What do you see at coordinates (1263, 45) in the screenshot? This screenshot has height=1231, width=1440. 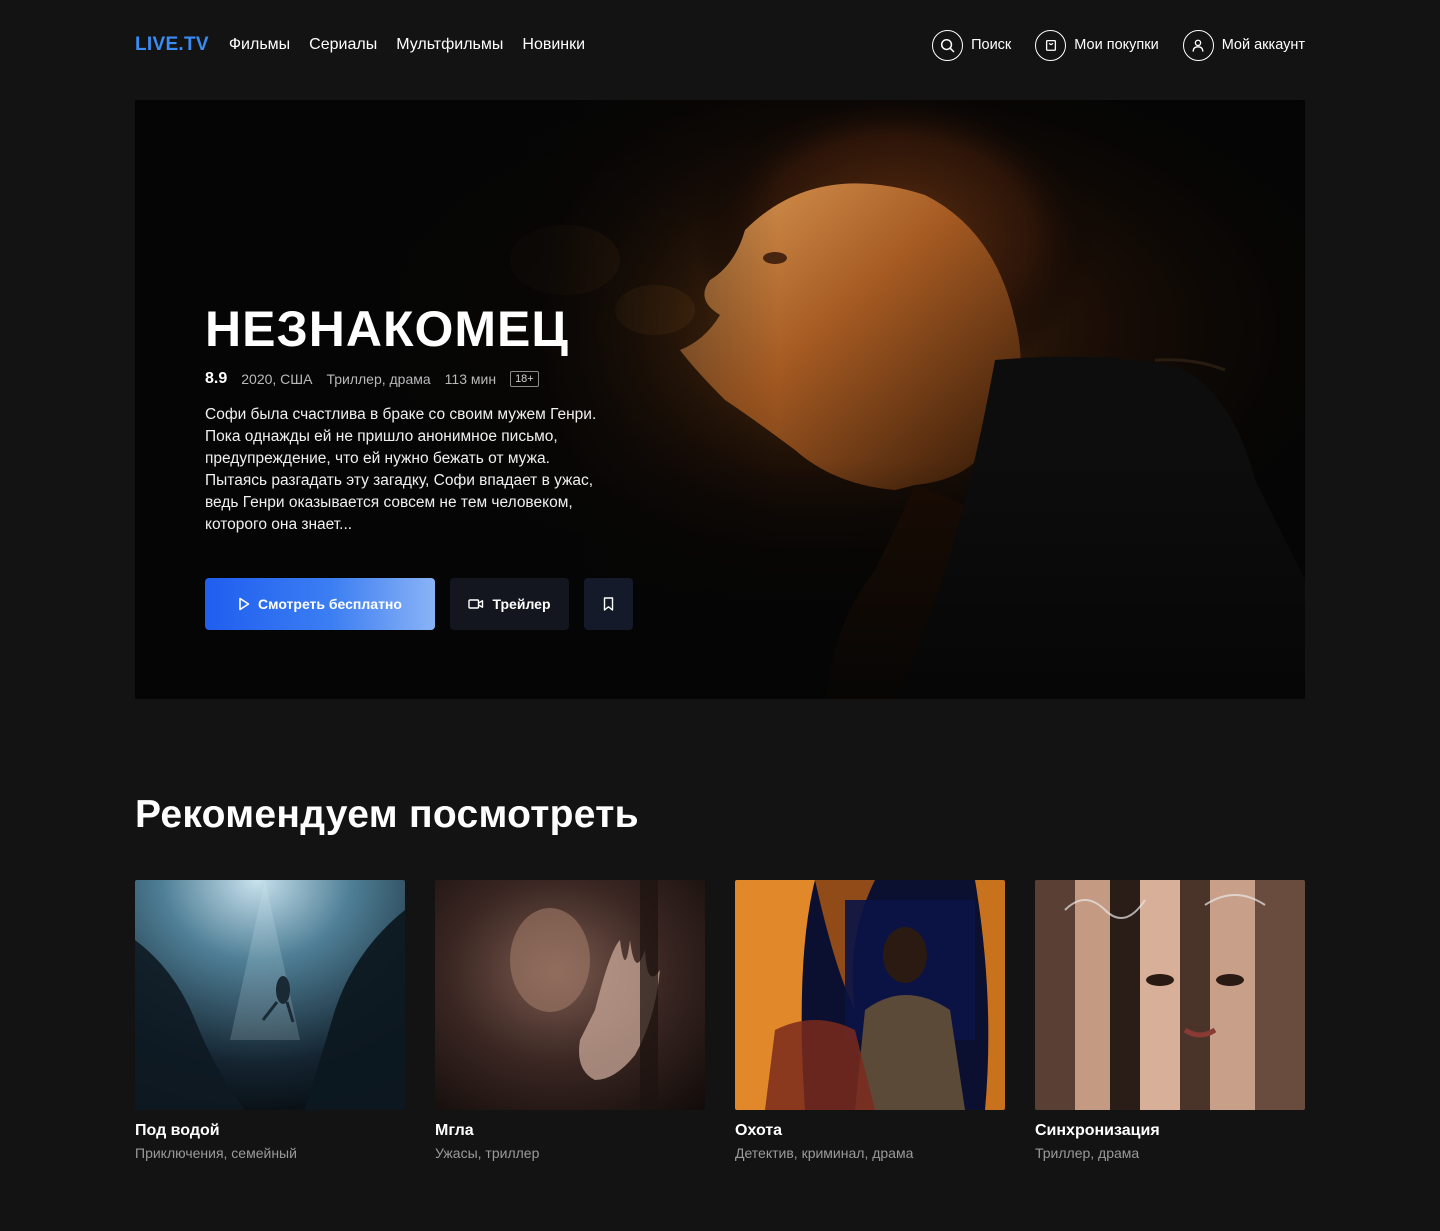 I see `account-label: Мой аккаунт` at bounding box center [1263, 45].